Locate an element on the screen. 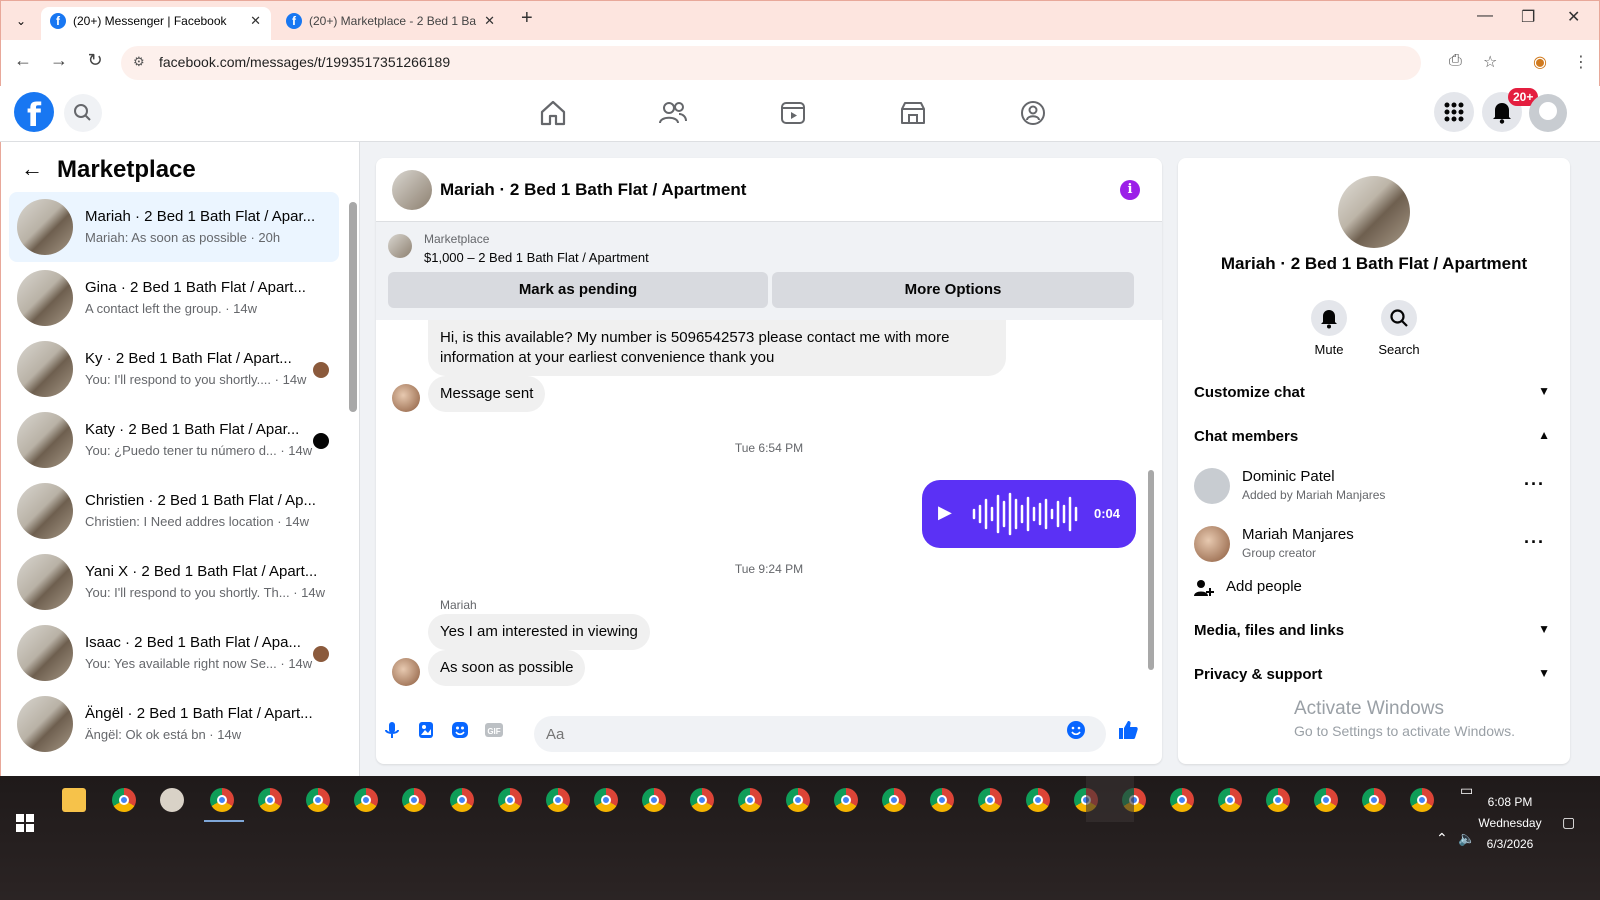 This screenshot has height=900, width=1600. account-avatar is located at coordinates (1548, 113).